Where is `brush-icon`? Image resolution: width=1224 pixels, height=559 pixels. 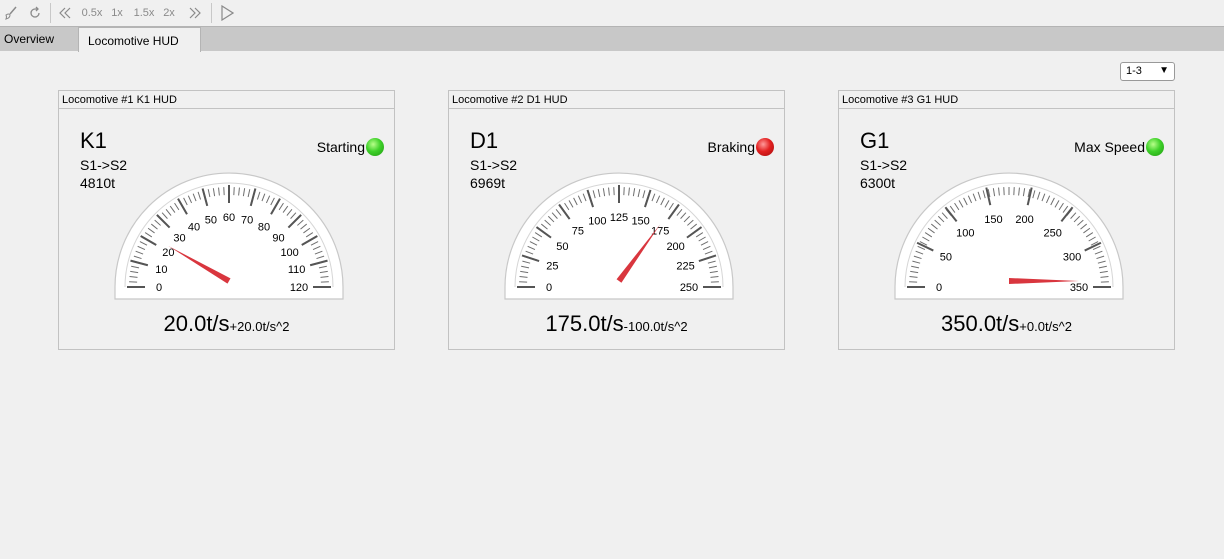 brush-icon is located at coordinates (11, 13).